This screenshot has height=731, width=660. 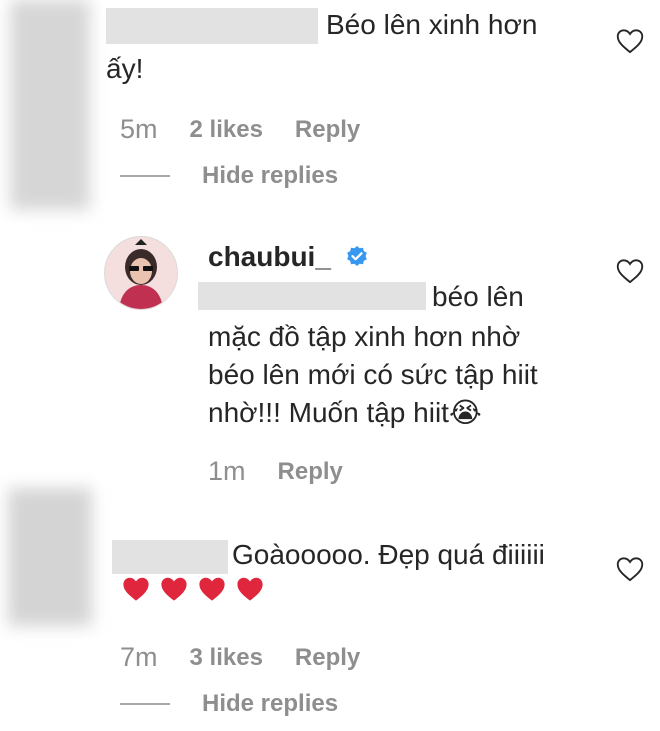 What do you see at coordinates (125, 68) in the screenshot?
I see `comment-text-line-2: ấy!` at bounding box center [125, 68].